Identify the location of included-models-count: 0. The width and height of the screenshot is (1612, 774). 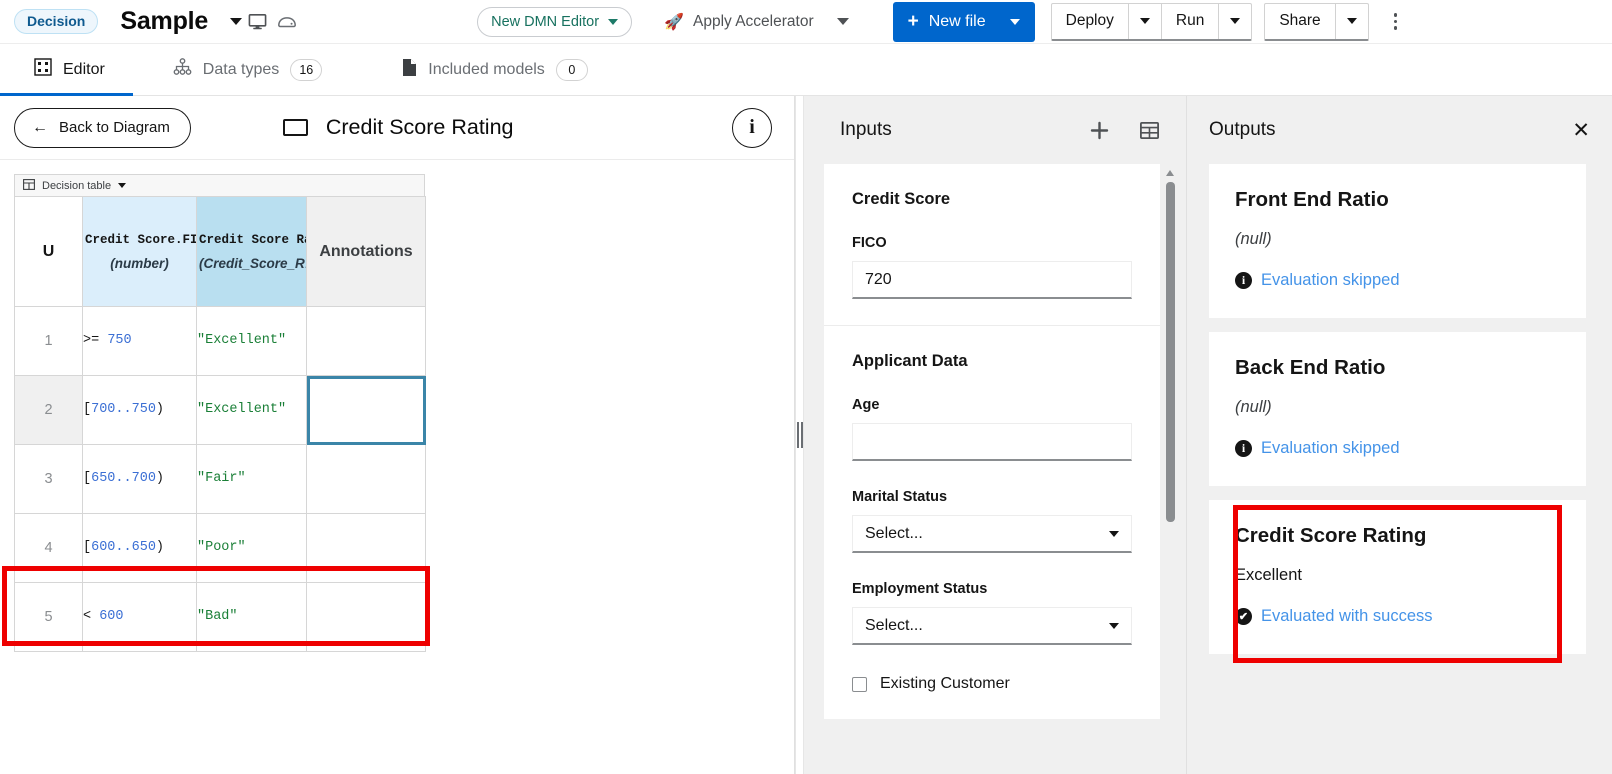
(571, 69).